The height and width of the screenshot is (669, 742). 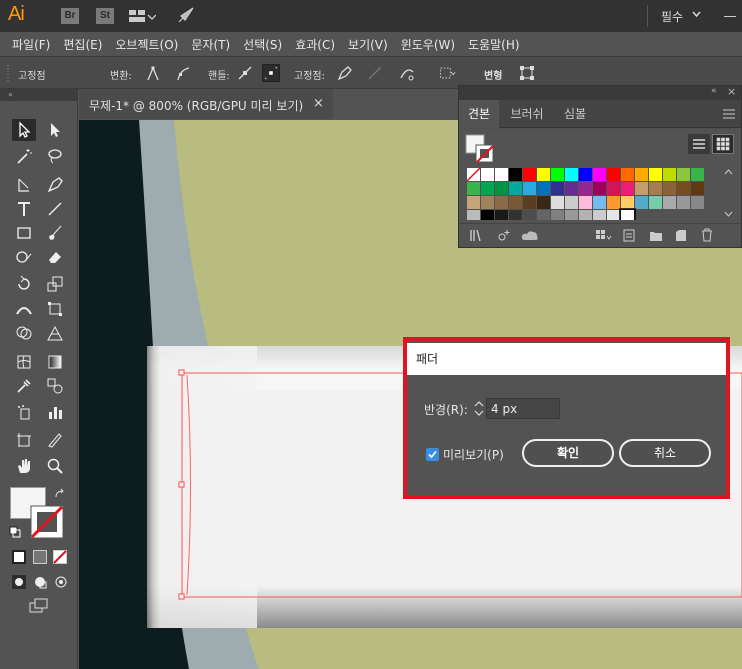 What do you see at coordinates (575, 114) in the screenshot?
I see `tab-symbols: 심볼` at bounding box center [575, 114].